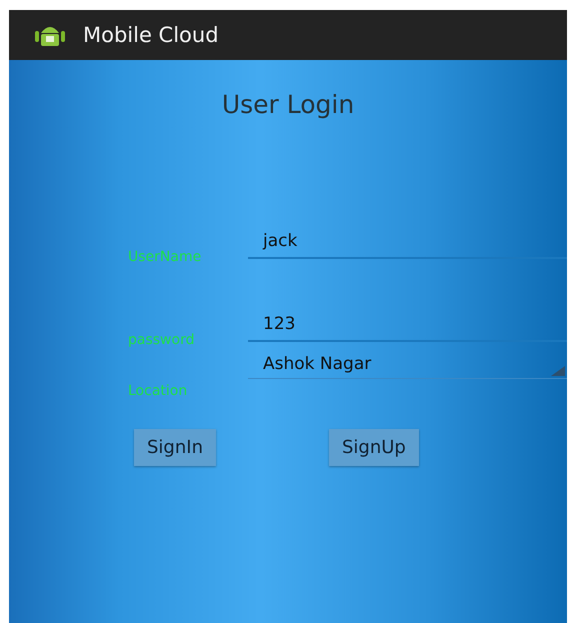 Image resolution: width=569 pixels, height=623 pixels. What do you see at coordinates (164, 257) in the screenshot?
I see `field-label: UserName` at bounding box center [164, 257].